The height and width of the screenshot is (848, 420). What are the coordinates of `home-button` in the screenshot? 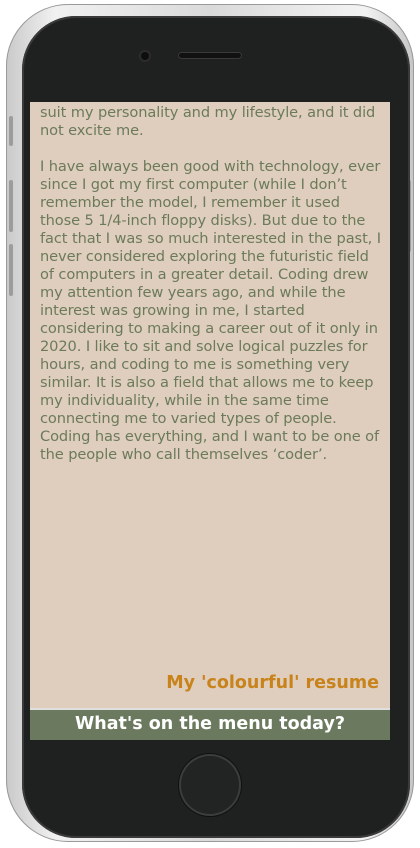 It's located at (210, 785).